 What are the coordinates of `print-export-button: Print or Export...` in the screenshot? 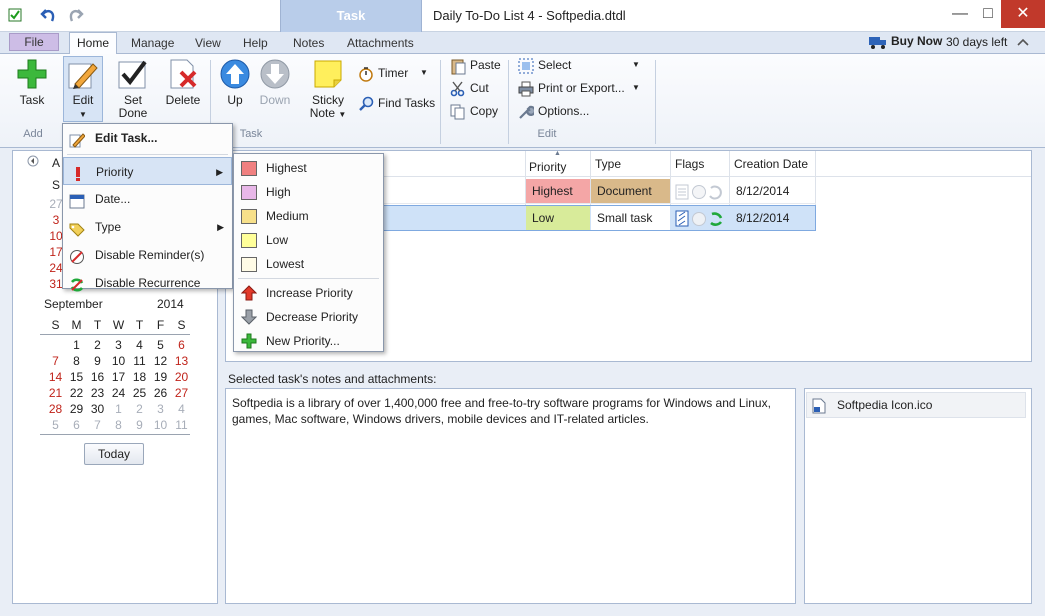 It's located at (571, 89).